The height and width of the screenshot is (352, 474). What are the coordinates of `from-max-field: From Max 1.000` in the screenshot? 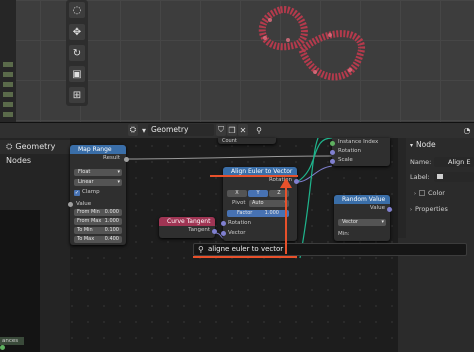 It's located at (98, 221).